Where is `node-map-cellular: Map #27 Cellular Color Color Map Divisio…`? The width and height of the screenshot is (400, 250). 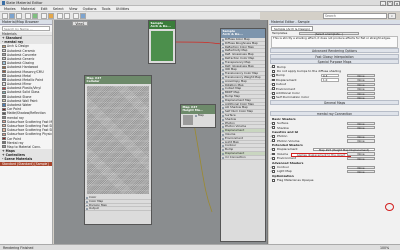 node-map-cellular: Map #27 Cellular Color Color Map Divisio… is located at coordinates (118, 150).